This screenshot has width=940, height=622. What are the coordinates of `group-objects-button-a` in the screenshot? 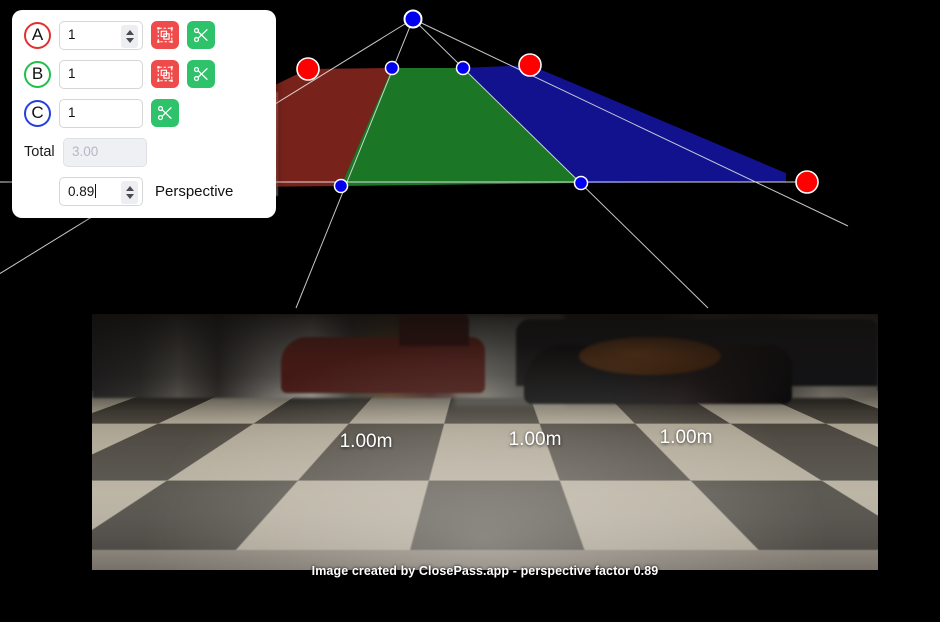 It's located at (165, 35).